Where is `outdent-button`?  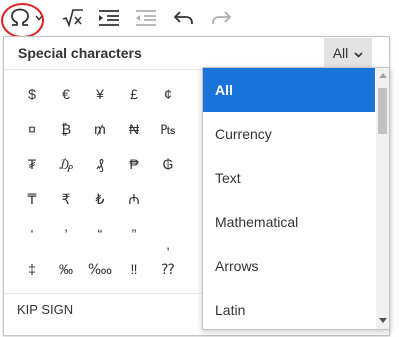 outdent-button is located at coordinates (146, 18).